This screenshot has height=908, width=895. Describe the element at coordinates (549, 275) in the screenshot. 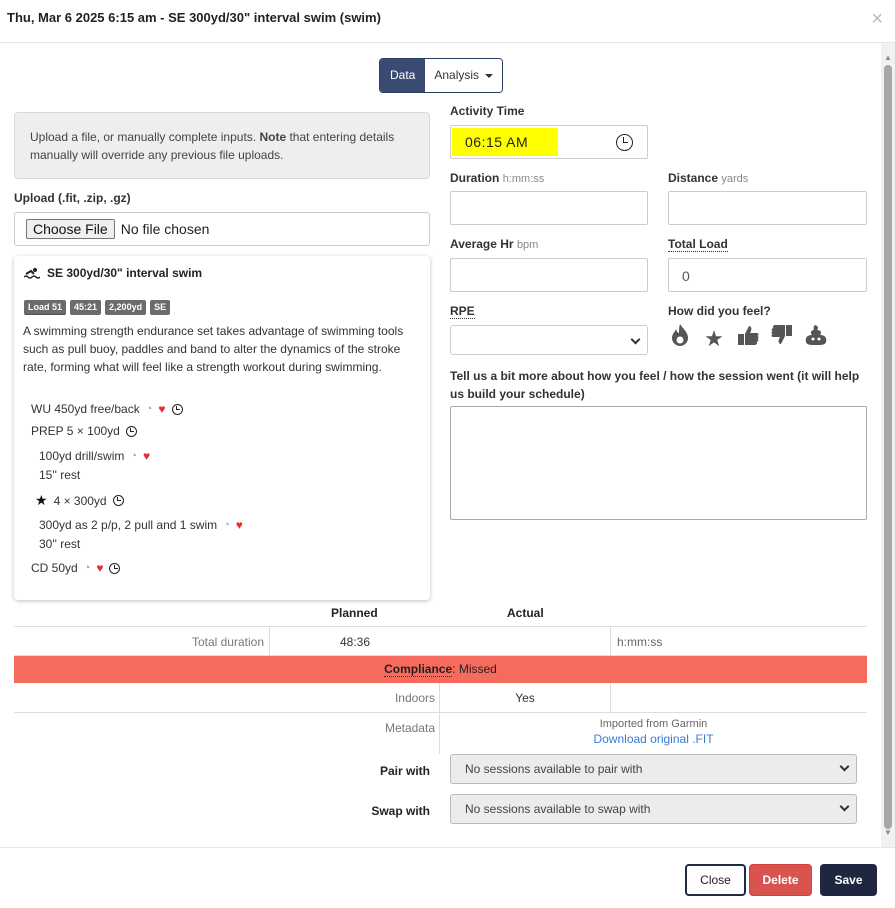

I see `avg-hr-input` at that location.